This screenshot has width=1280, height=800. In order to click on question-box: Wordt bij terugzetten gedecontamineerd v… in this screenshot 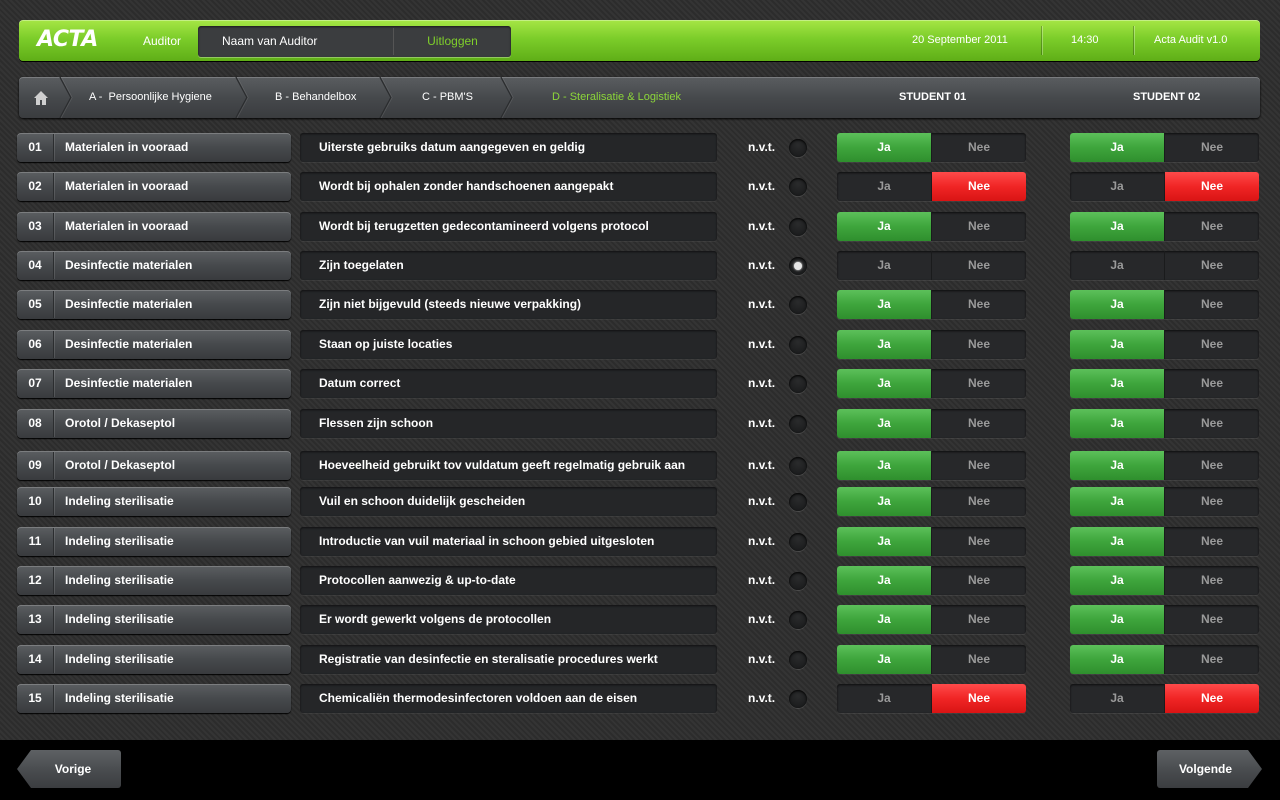, I will do `click(508, 226)`.